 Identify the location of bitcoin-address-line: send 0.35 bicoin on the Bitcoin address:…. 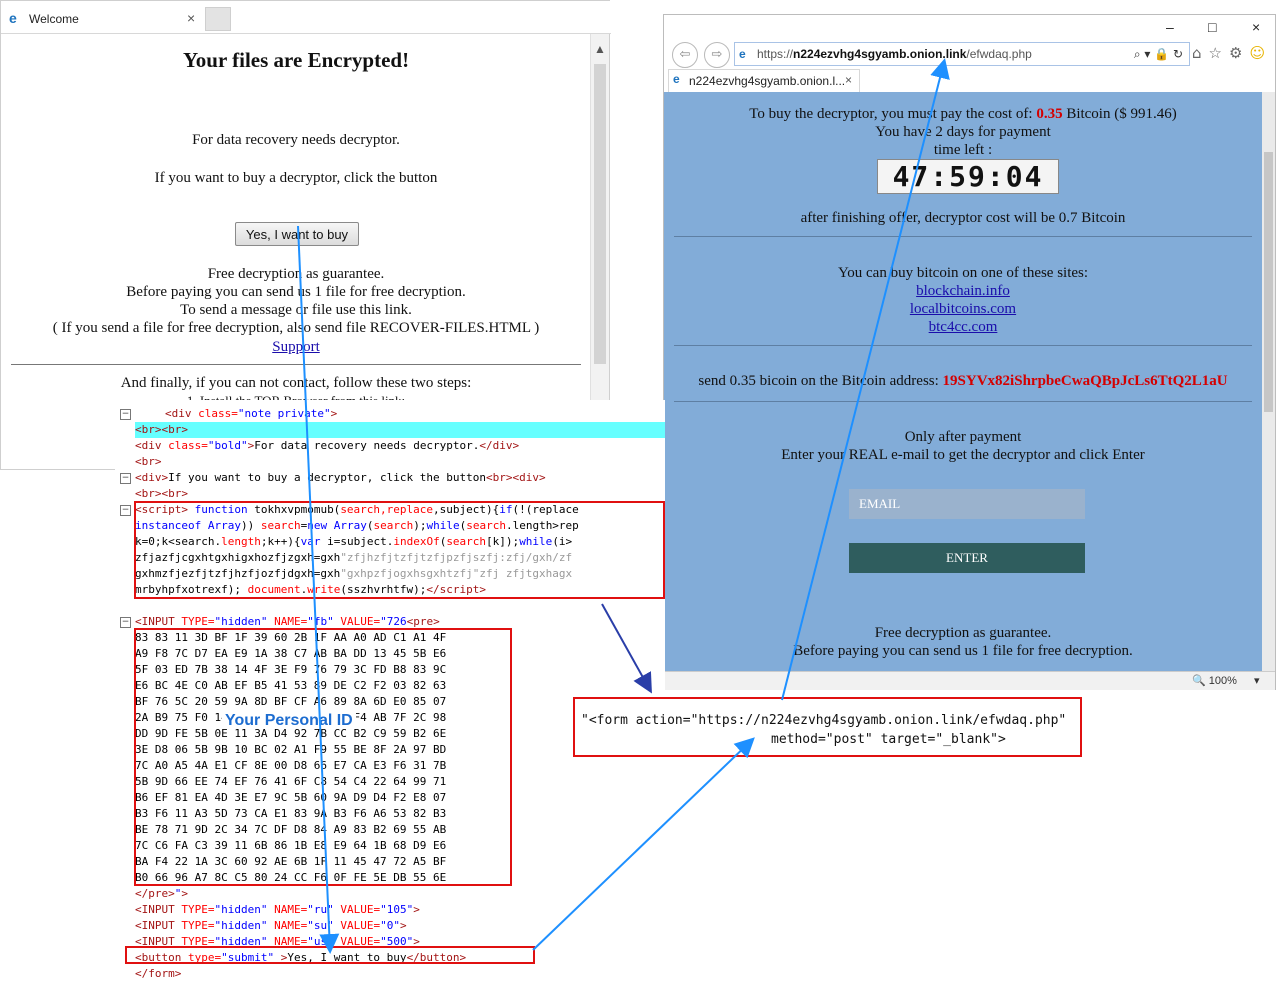
(963, 381).